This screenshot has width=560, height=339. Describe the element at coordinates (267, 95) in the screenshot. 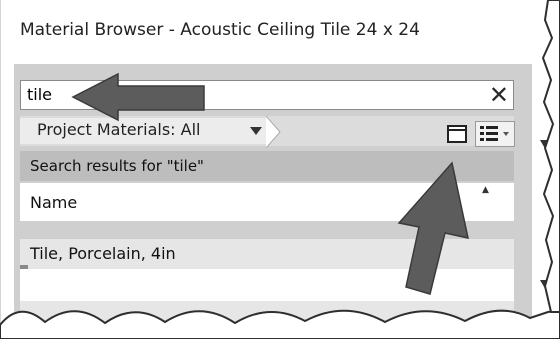

I see `search-box: tile ✕` at that location.